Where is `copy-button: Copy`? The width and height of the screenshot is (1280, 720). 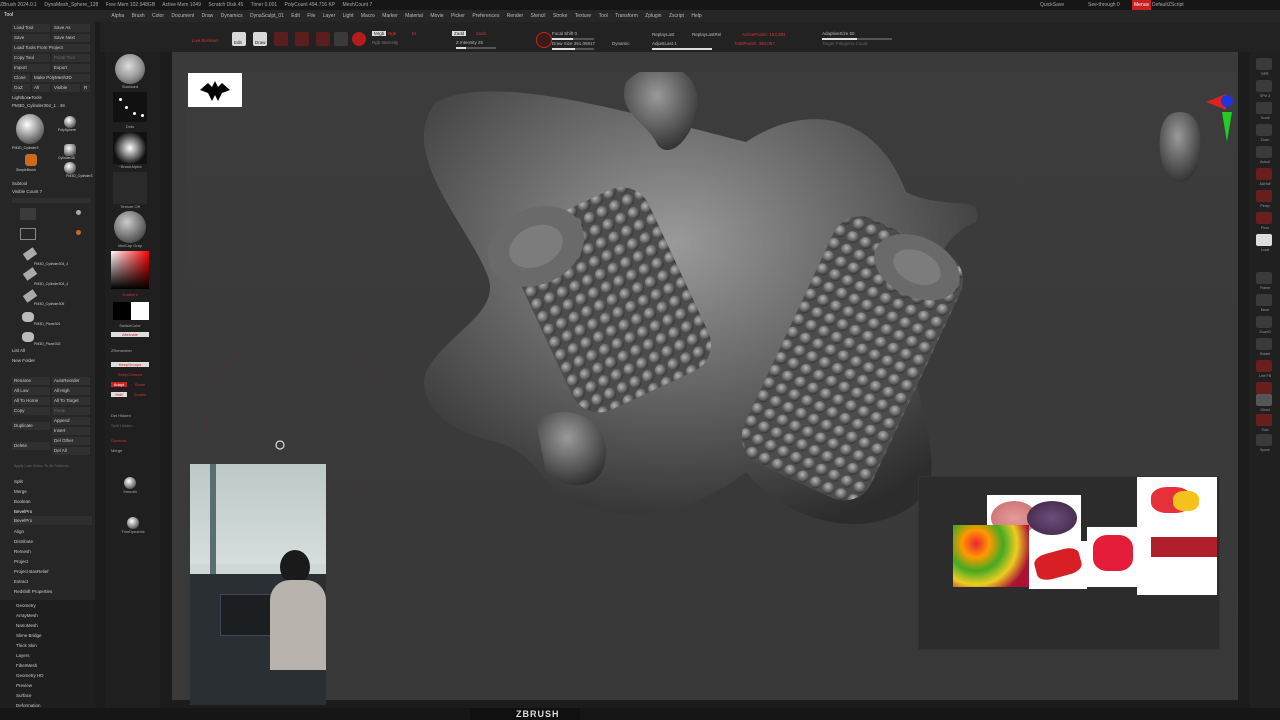 copy-button: Copy is located at coordinates (31, 411).